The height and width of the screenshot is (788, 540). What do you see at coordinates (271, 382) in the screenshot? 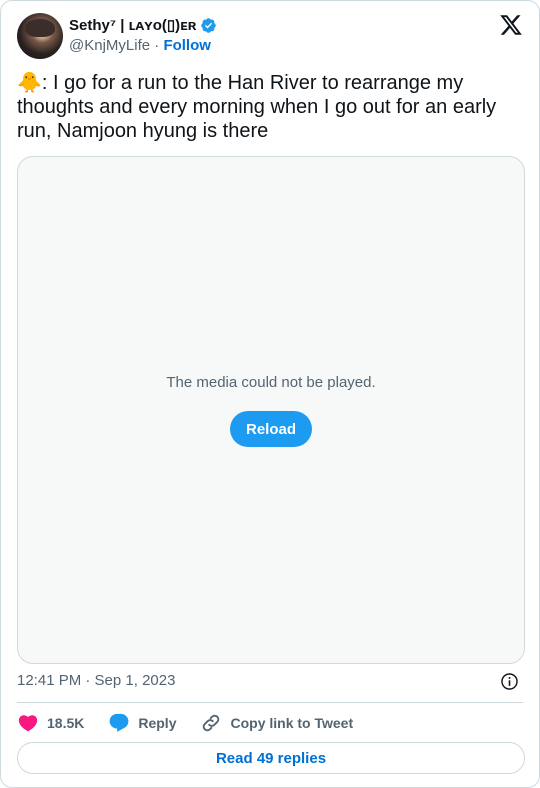
I see `media-error-message: The media could not be played.` at bounding box center [271, 382].